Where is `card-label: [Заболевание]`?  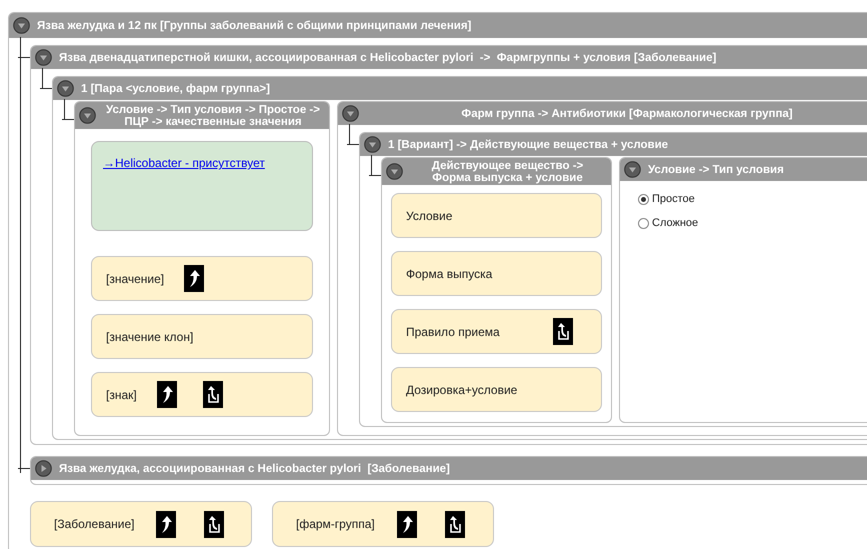 card-label: [Заболевание] is located at coordinates (94, 524).